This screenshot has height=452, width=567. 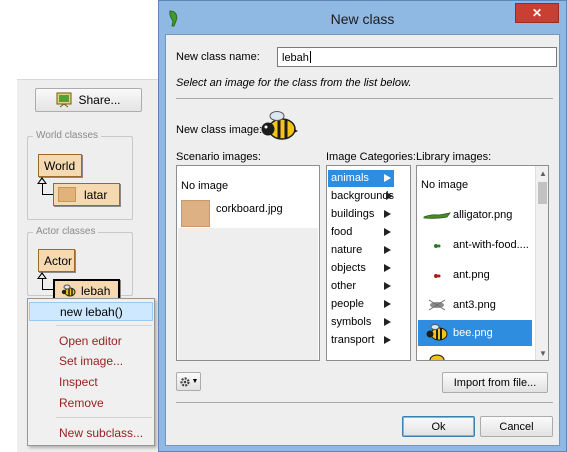 What do you see at coordinates (91, 403) in the screenshot?
I see `menu-item-remove: Remove` at bounding box center [91, 403].